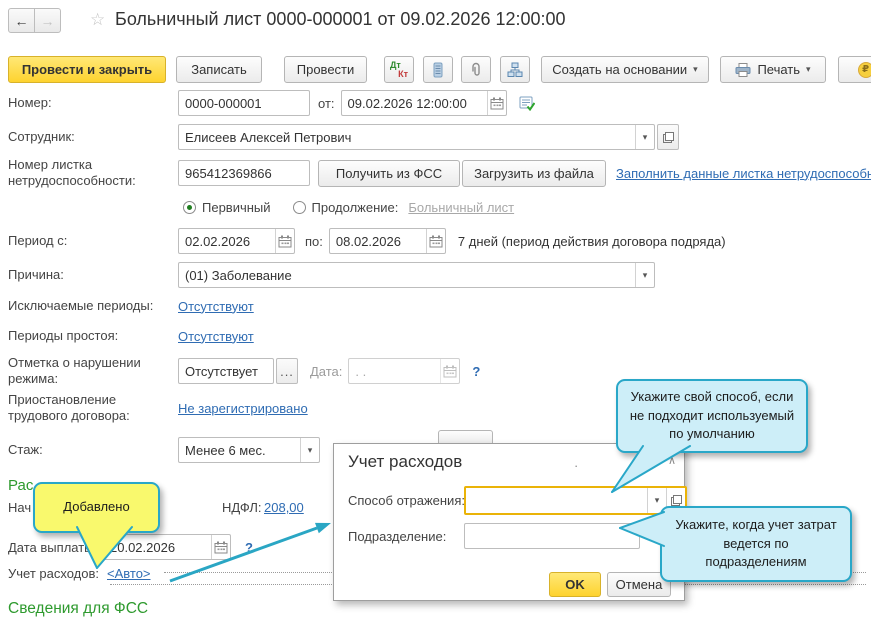  Describe the element at coordinates (476, 371) in the screenshot. I see `violation-help-icon: ?` at that location.